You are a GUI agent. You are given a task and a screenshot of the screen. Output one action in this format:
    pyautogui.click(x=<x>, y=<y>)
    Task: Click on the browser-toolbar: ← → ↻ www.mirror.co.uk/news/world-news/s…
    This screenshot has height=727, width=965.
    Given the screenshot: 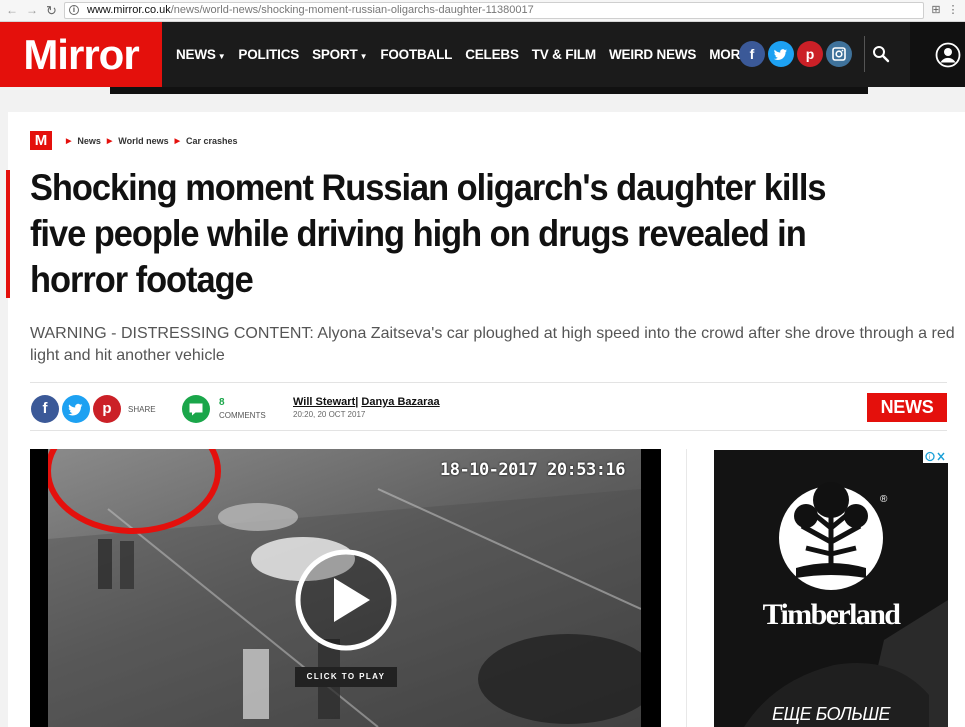 What is the action you would take?
    pyautogui.click(x=482, y=11)
    